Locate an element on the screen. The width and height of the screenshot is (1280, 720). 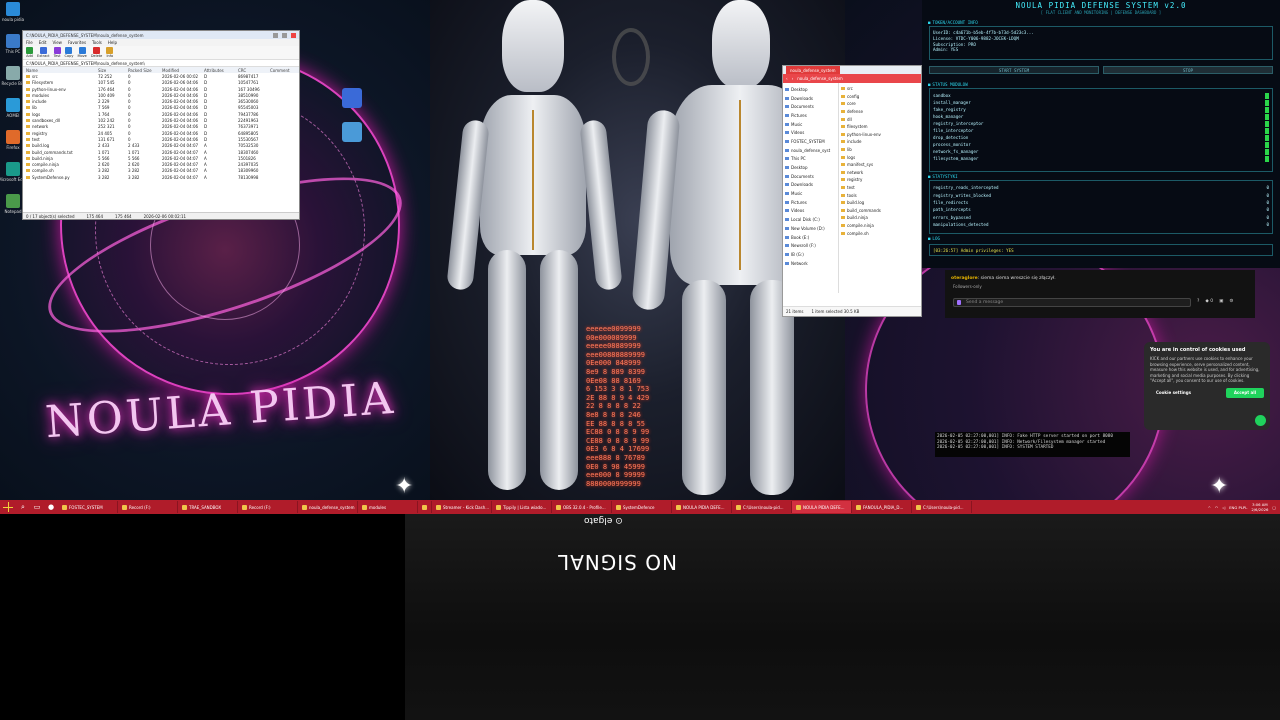
toolbar-button: Info is located at coordinates (110, 52).